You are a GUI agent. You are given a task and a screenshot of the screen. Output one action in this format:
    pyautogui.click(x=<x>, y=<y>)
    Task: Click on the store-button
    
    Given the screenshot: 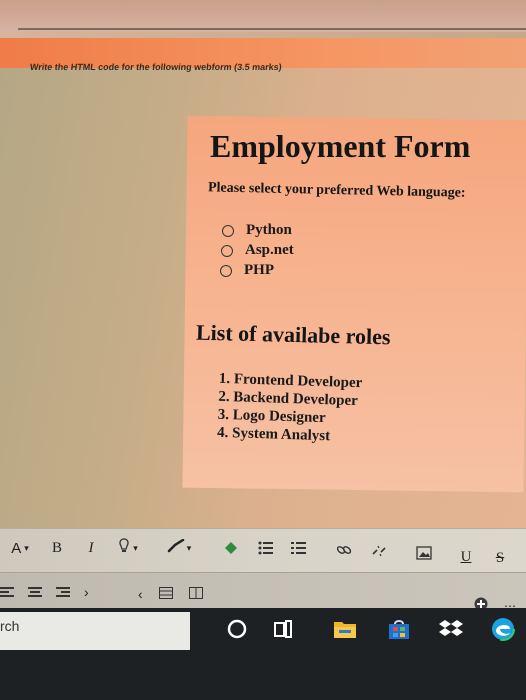 What is the action you would take?
    pyautogui.click(x=399, y=631)
    